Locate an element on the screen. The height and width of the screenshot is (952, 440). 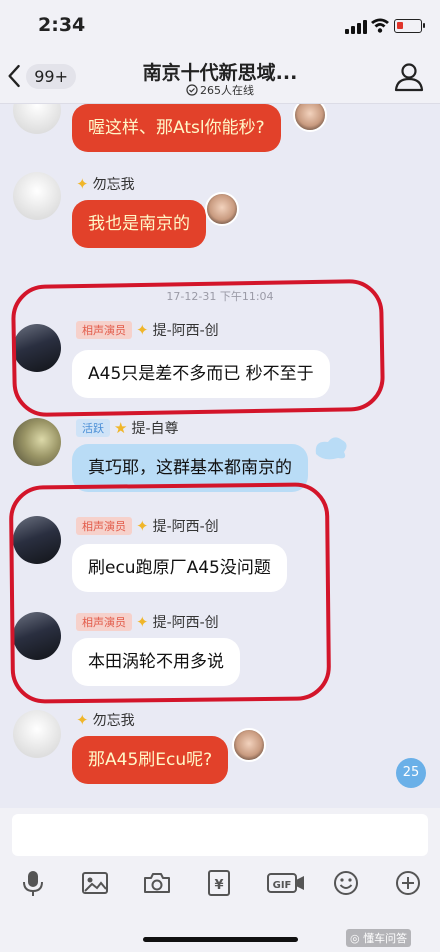
wifi-icon is located at coordinates (380, 25).